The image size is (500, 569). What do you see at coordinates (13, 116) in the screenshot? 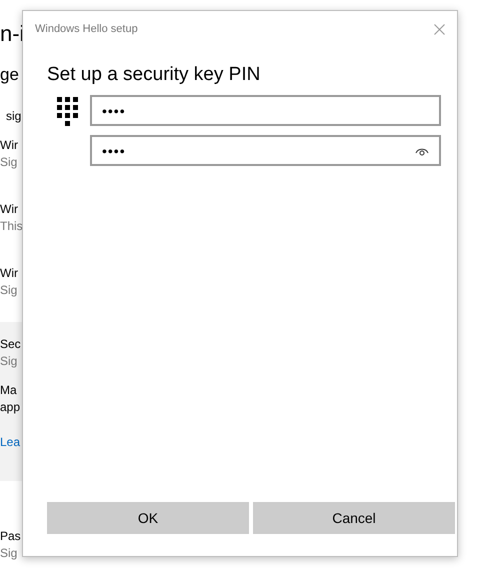
I see `intro-text: sig` at bounding box center [13, 116].